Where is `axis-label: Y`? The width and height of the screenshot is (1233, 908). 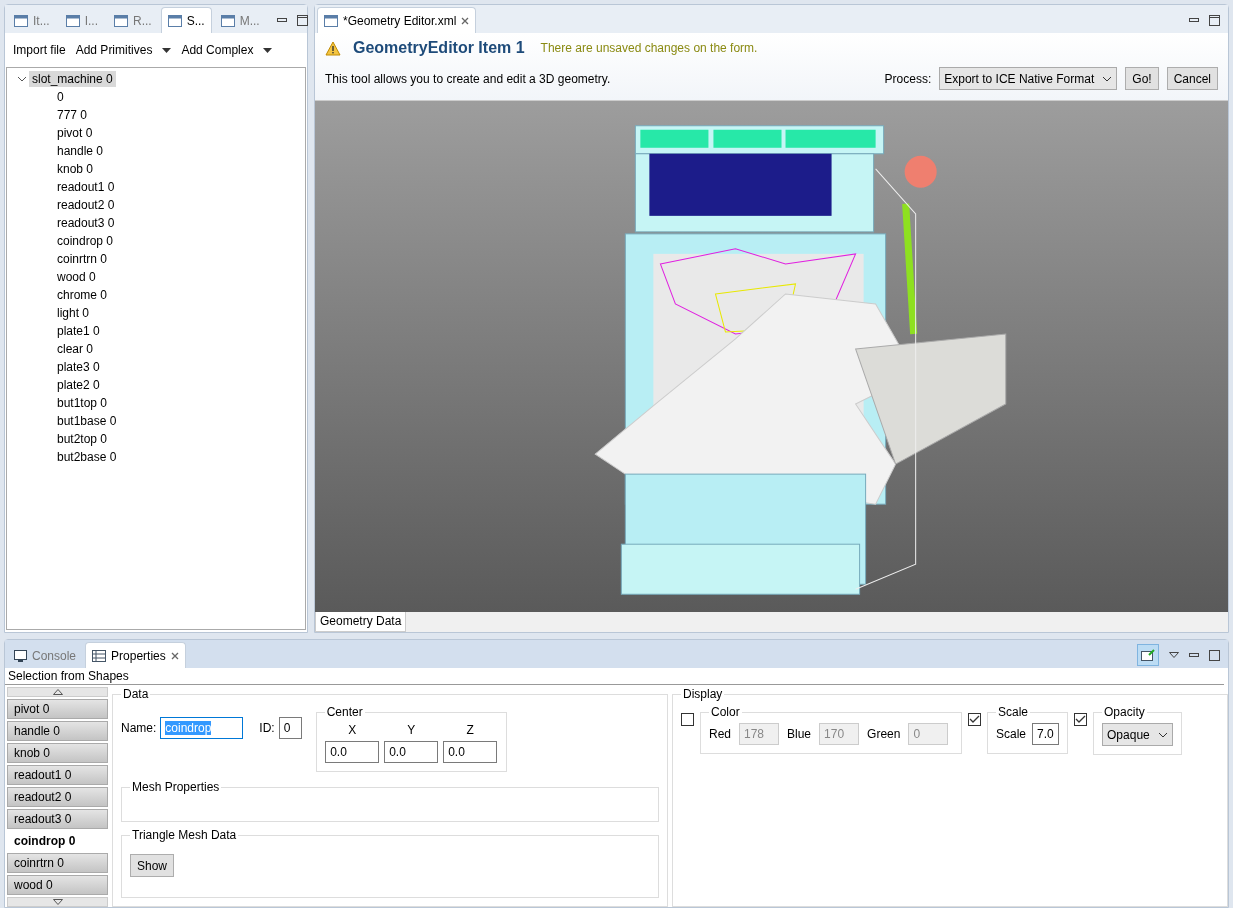
axis-label: Y is located at coordinates (411, 730).